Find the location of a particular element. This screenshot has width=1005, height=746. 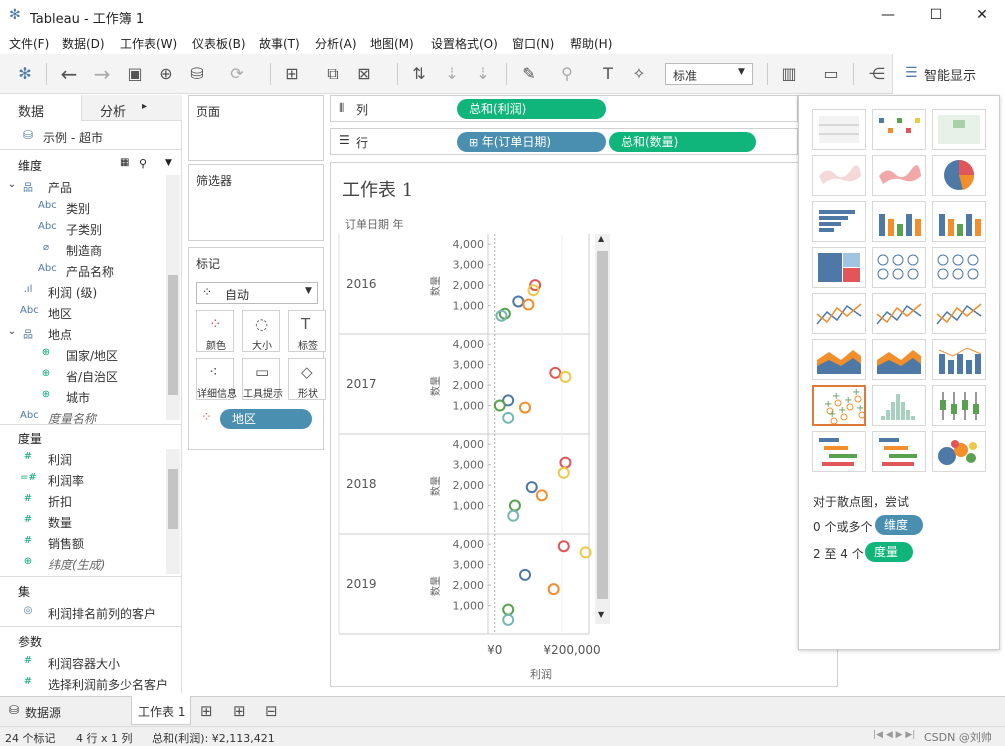

measure-item: # 折扣 is located at coordinates (82, 501).